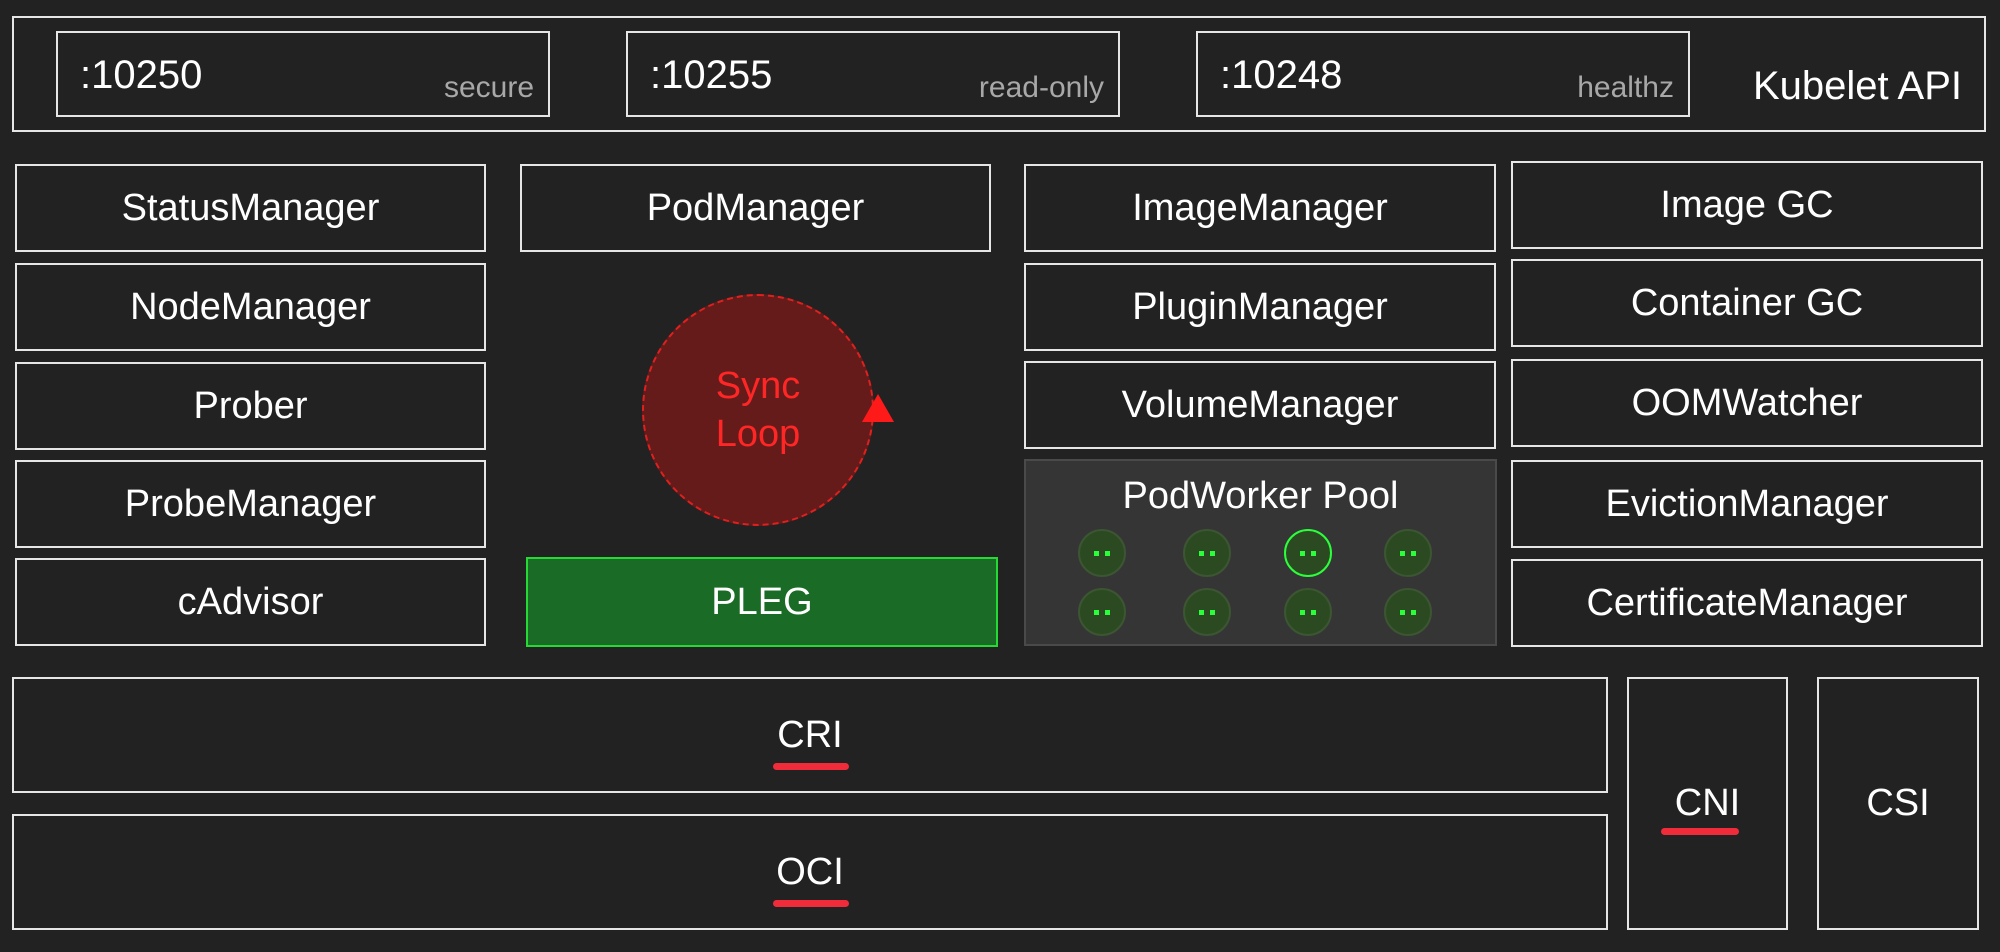 The image size is (2000, 952). I want to click on component-label: ProbeManager, so click(250, 503).